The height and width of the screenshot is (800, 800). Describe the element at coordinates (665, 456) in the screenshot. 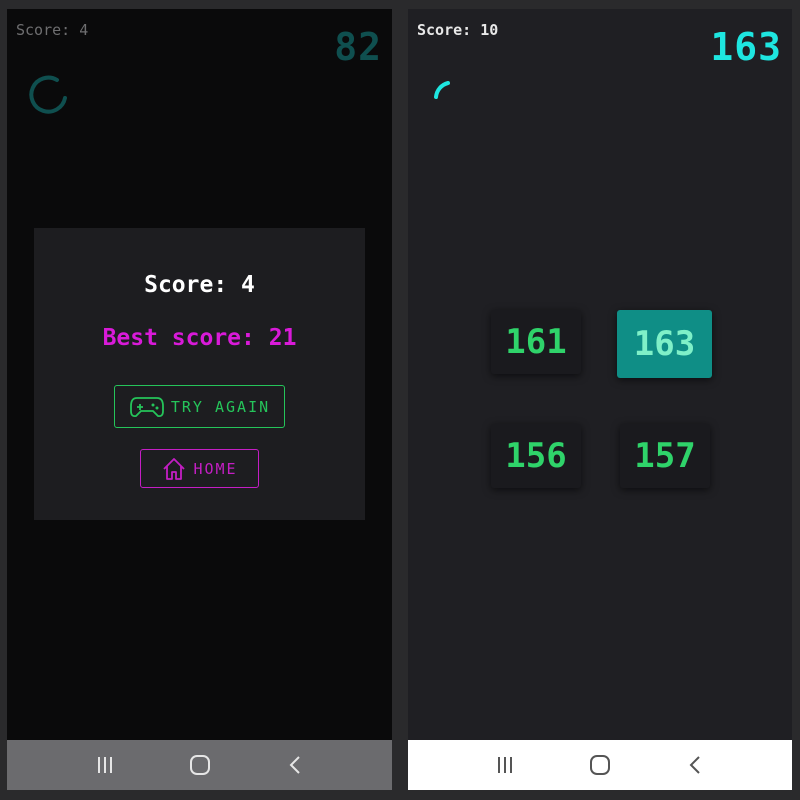

I see `choice-tile: 157` at that location.